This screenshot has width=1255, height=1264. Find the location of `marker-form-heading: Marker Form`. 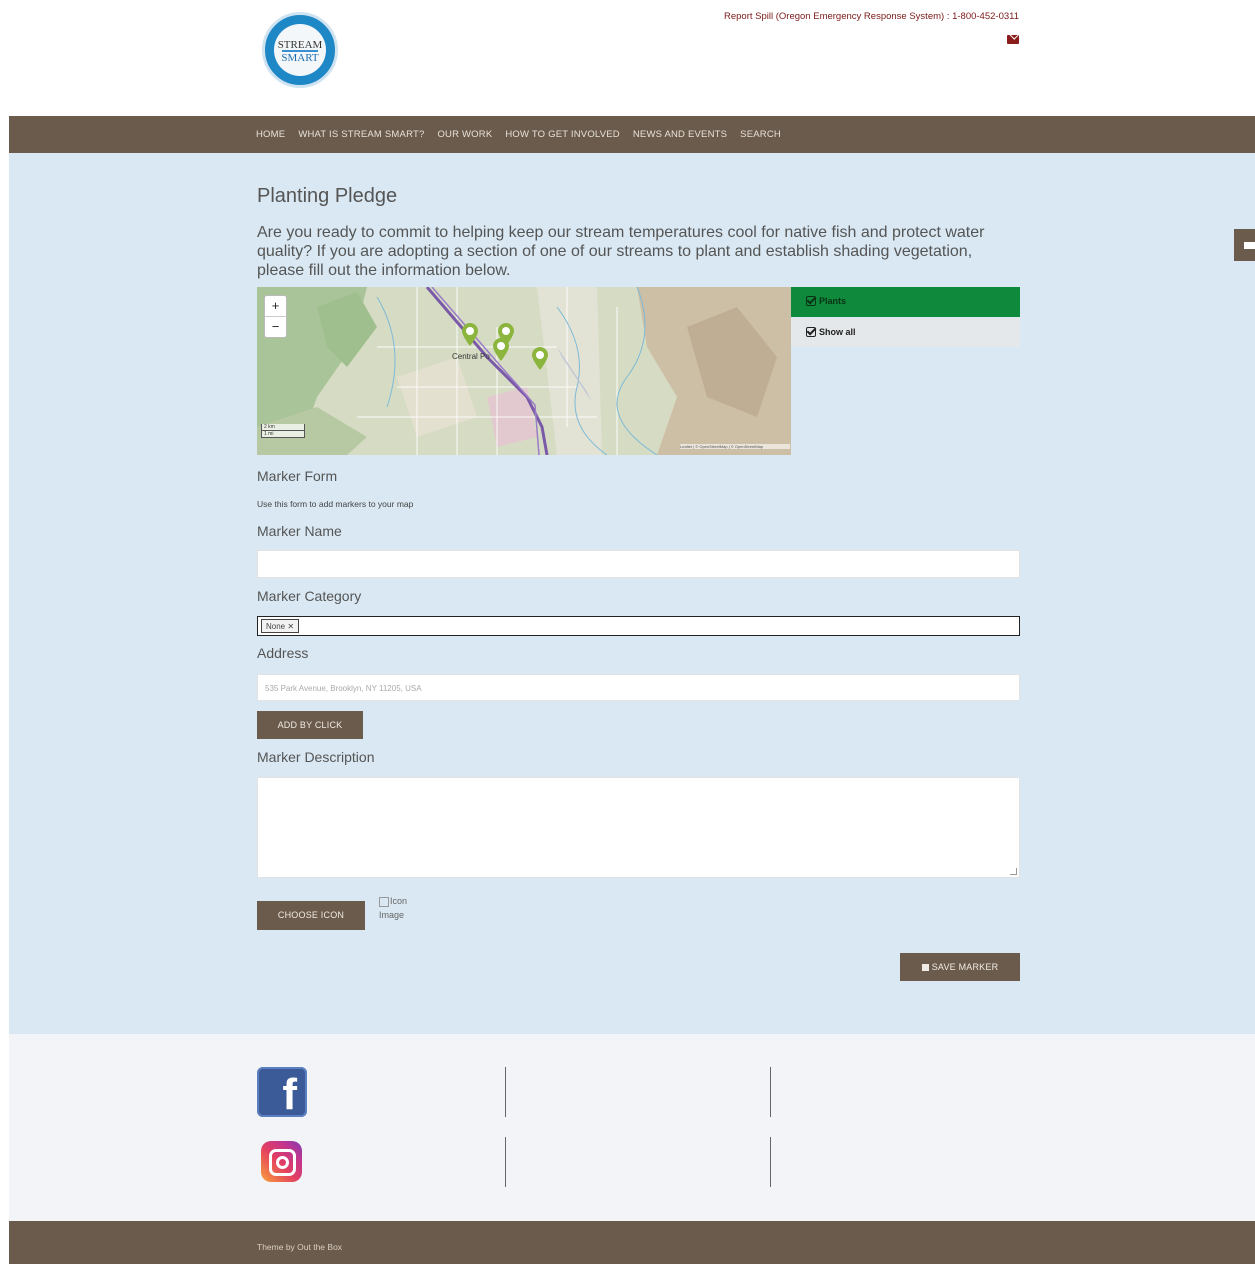

marker-form-heading: Marker Form is located at coordinates (297, 476).